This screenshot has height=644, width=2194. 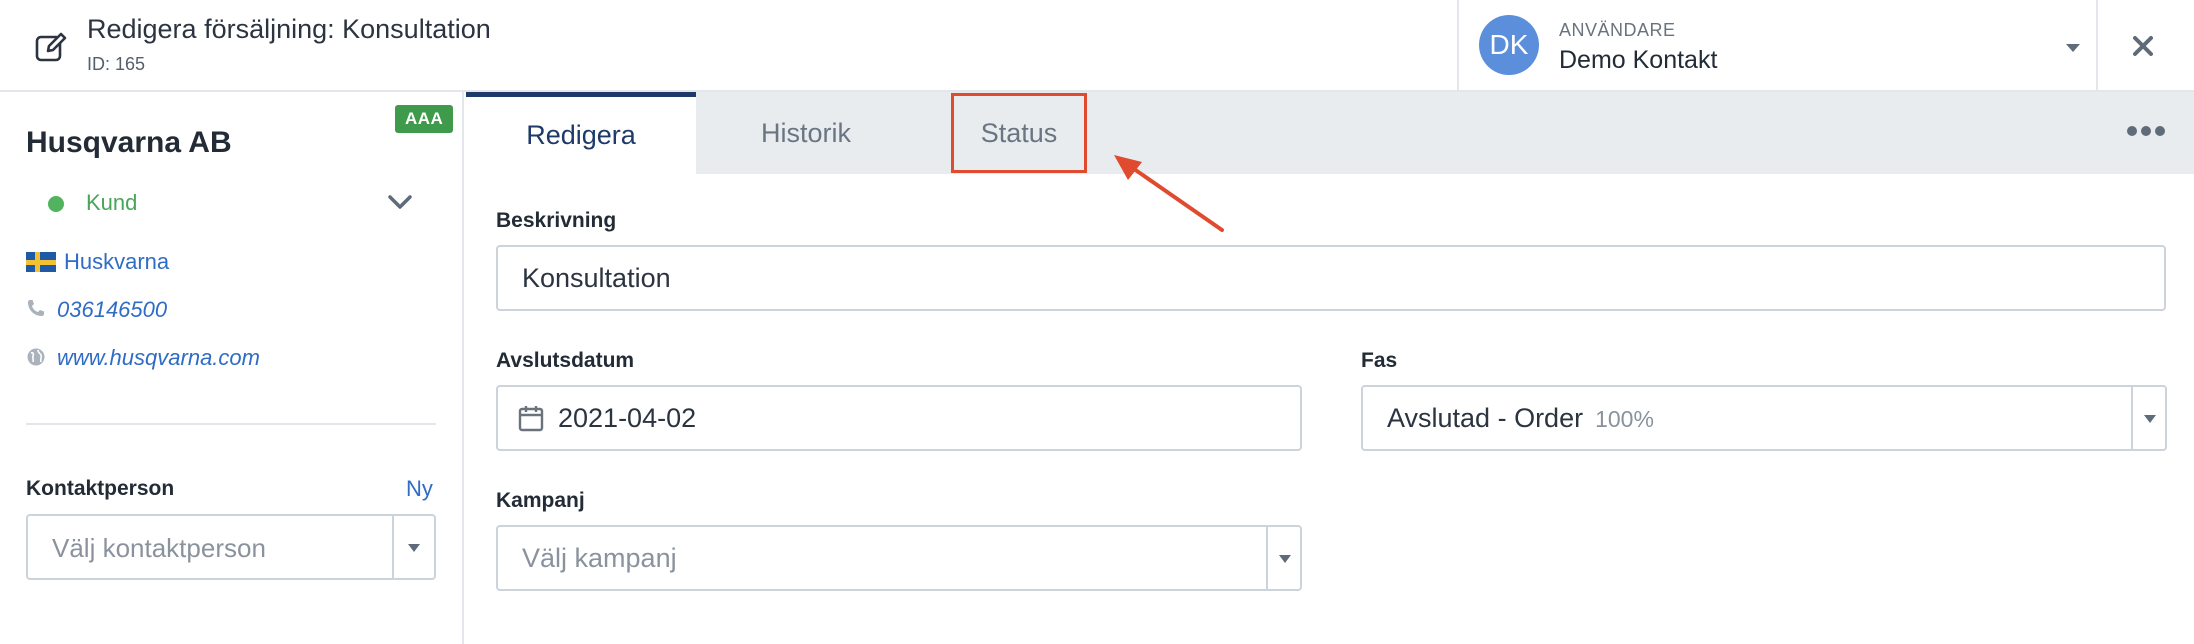 I want to click on user-name: Demo Kontakt, so click(x=1638, y=60).